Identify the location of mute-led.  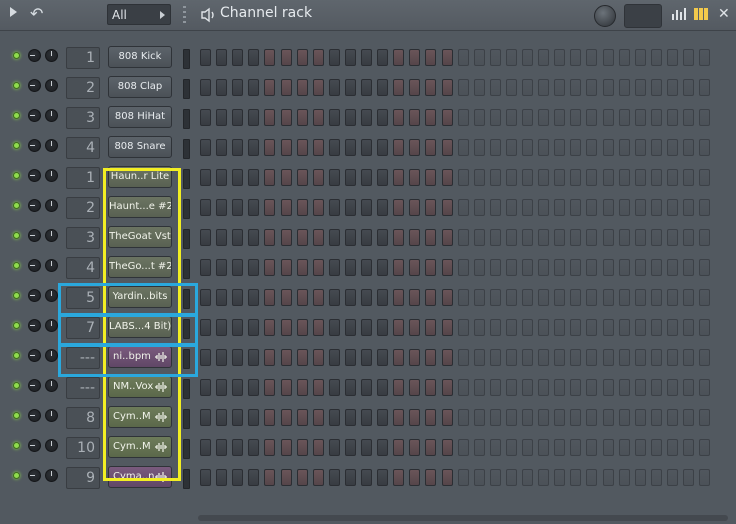
(16, 175).